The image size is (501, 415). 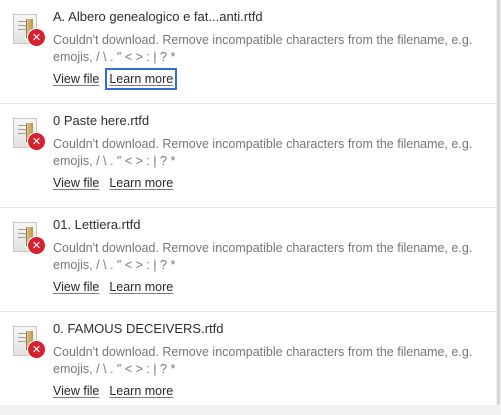 What do you see at coordinates (158, 16) in the screenshot?
I see `download-filename: A. Albero genealogico e fat...anti.rtfd` at bounding box center [158, 16].